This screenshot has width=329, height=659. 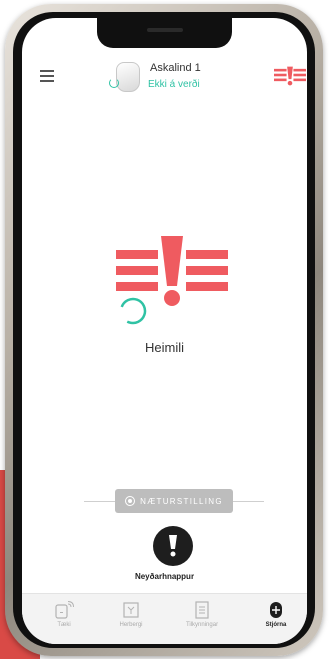 I want to click on tab-label: Tilkynningar, so click(x=202, y=625).